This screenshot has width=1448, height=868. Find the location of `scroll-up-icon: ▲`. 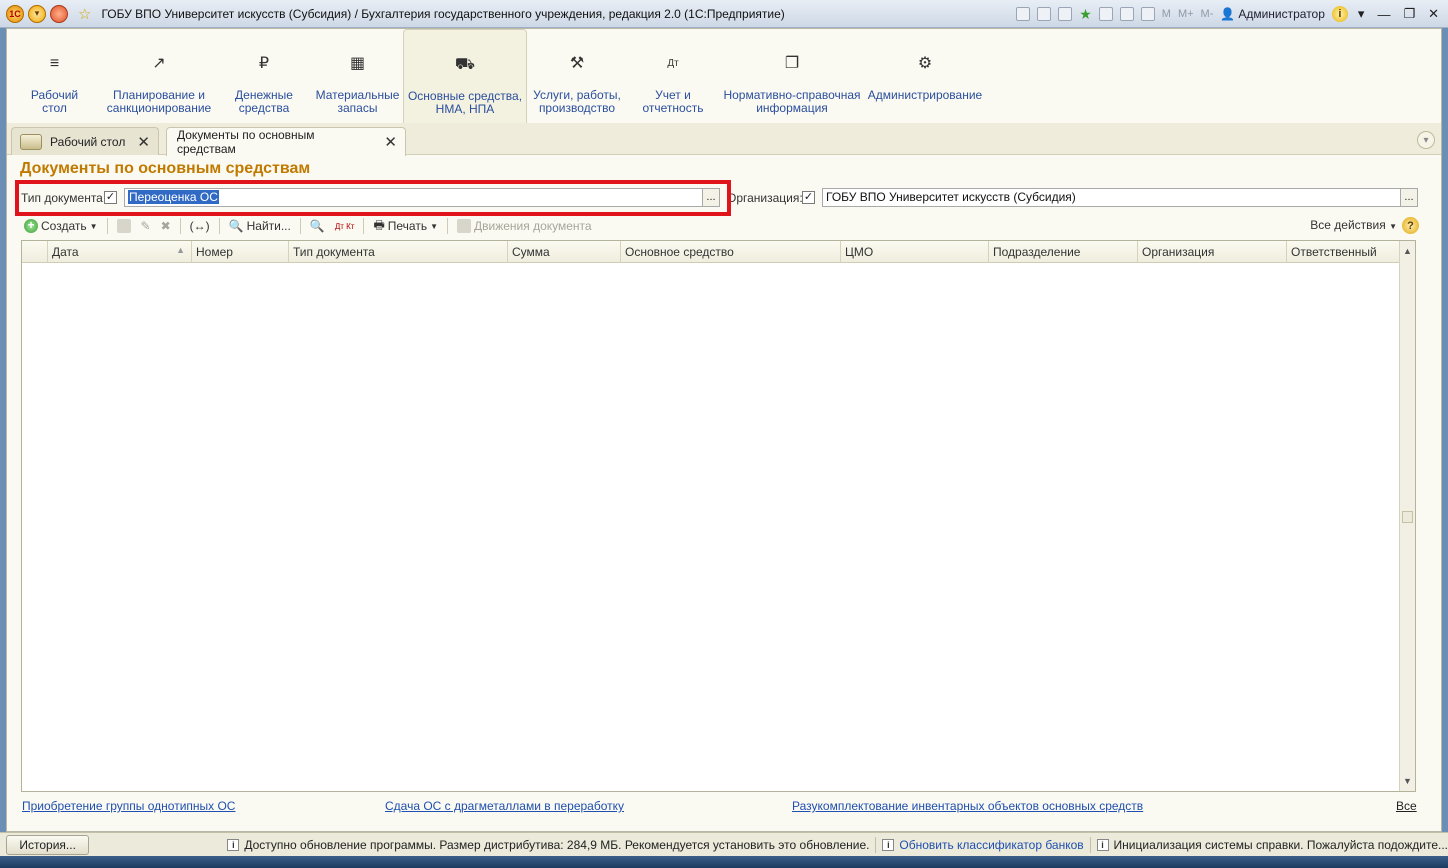

scroll-up-icon: ▲ is located at coordinates (1407, 251).